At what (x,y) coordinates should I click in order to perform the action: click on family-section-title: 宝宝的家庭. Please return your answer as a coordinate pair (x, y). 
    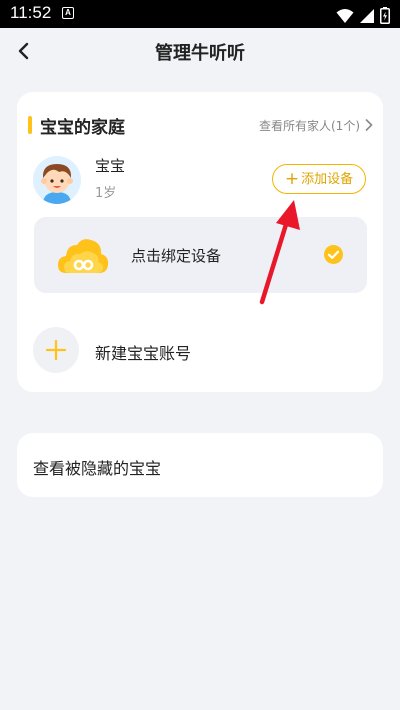
    Looking at the image, I should click on (82, 128).